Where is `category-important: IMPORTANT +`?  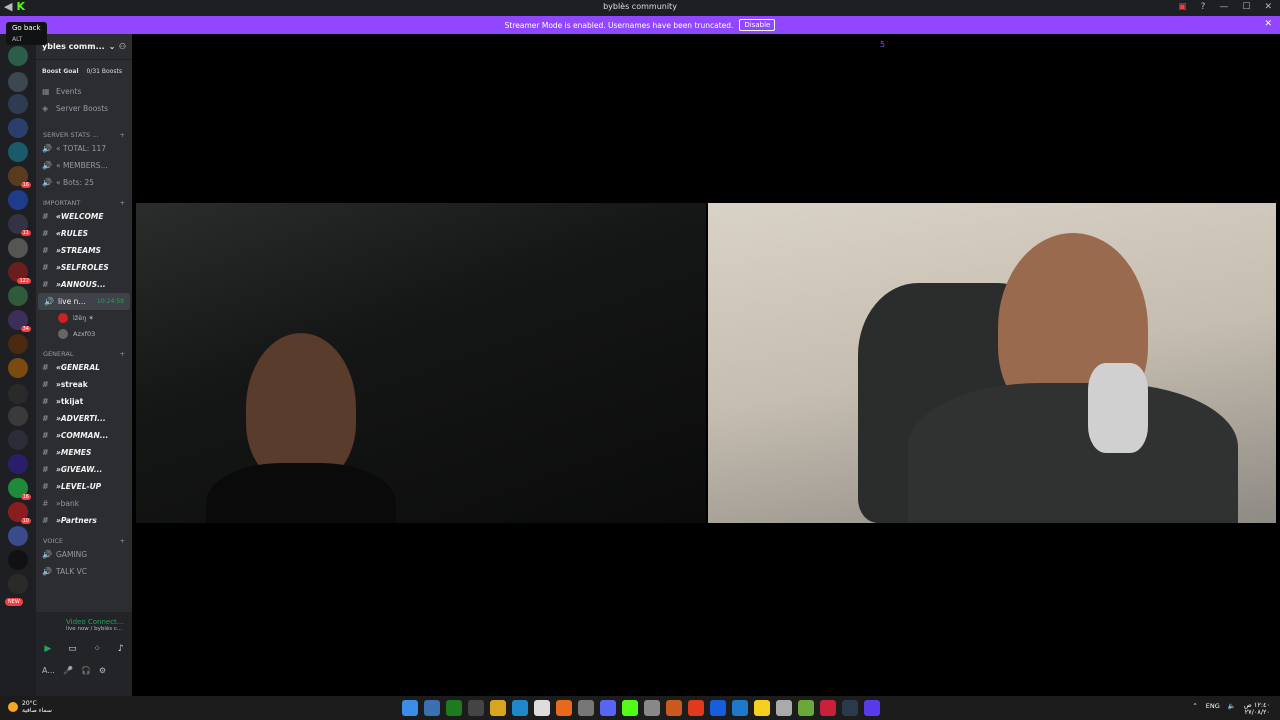 category-important: IMPORTANT + is located at coordinates (84, 199).